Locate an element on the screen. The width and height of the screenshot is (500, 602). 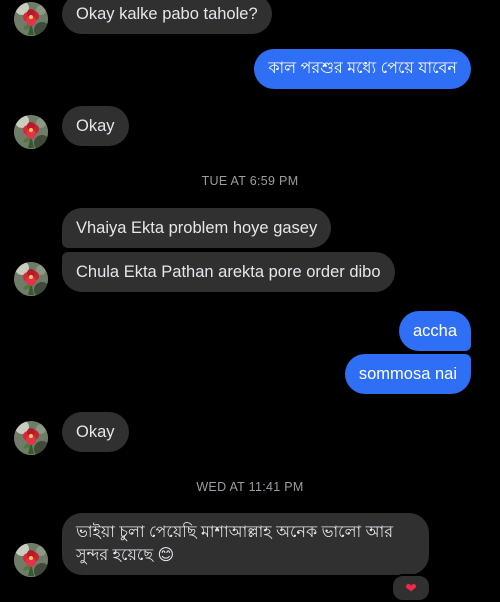
outgoing-message: কাল পরশুর মধ্যে পেয়ে যাবেন is located at coordinates (362, 69).